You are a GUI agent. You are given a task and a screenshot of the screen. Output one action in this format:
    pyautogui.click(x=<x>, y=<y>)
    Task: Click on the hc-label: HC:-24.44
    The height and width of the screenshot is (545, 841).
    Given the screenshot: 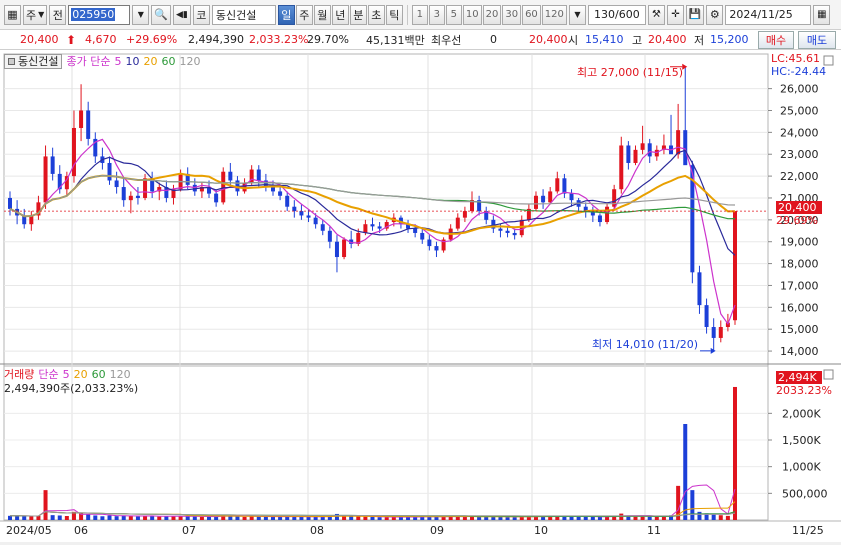 What is the action you would take?
    pyautogui.click(x=799, y=71)
    